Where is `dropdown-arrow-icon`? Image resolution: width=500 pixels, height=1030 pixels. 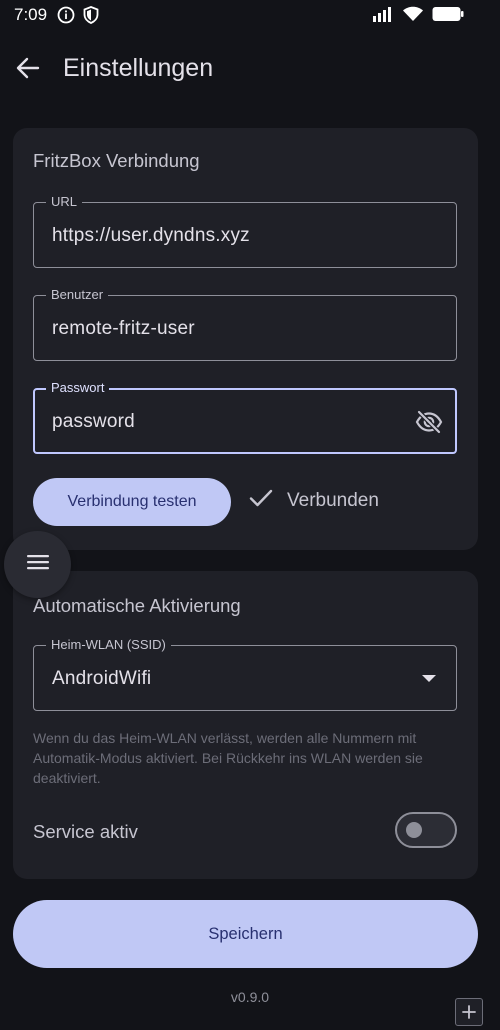
dropdown-arrow-icon is located at coordinates (429, 678).